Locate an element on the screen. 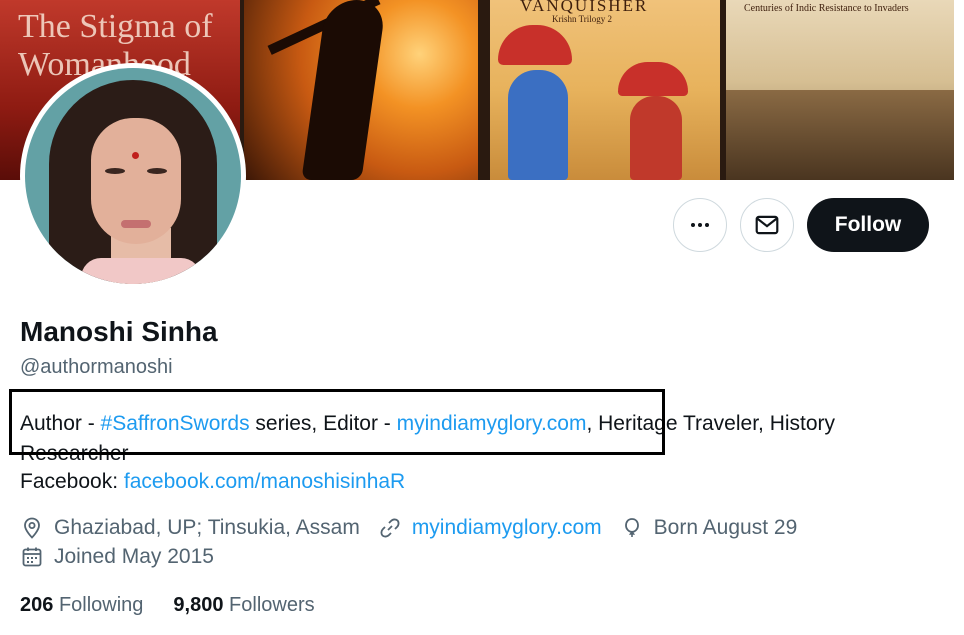 This screenshot has width=964, height=635. mail-icon is located at coordinates (767, 225).